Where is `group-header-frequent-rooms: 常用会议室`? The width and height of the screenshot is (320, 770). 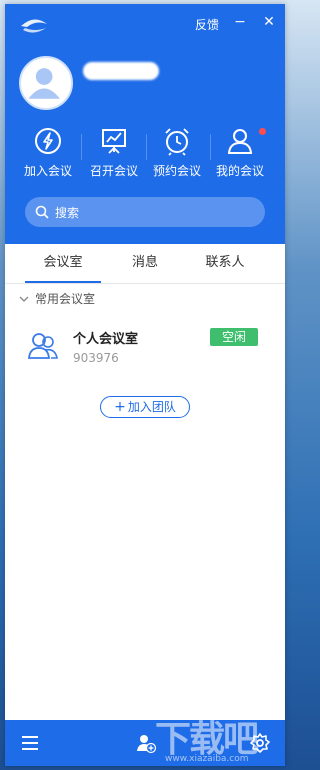
group-header-frequent-rooms: 常用会议室 is located at coordinates (57, 300).